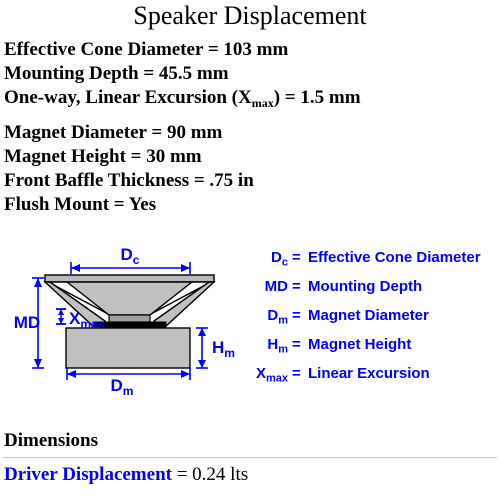  I want to click on legend-symbol: Hm, so click(277, 346).